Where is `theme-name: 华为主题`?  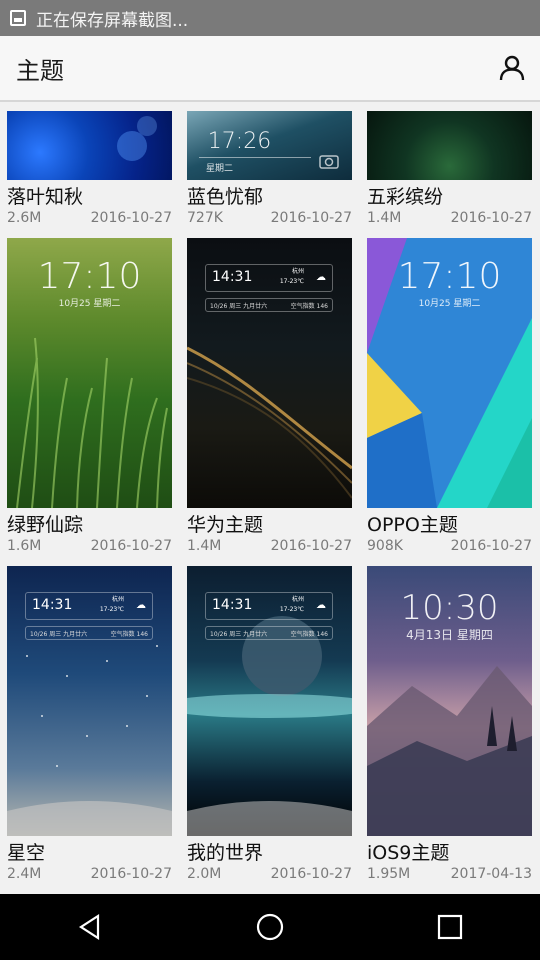
theme-name: 华为主题 is located at coordinates (225, 525).